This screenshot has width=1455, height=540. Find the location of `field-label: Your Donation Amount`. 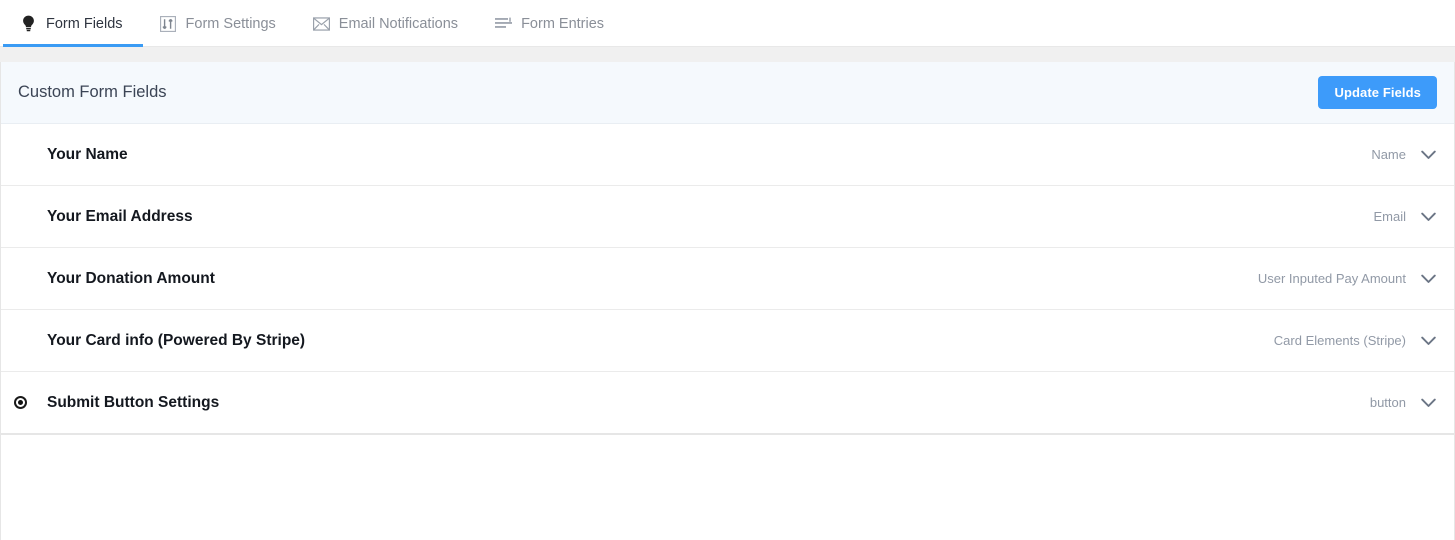

field-label: Your Donation Amount is located at coordinates (131, 278).